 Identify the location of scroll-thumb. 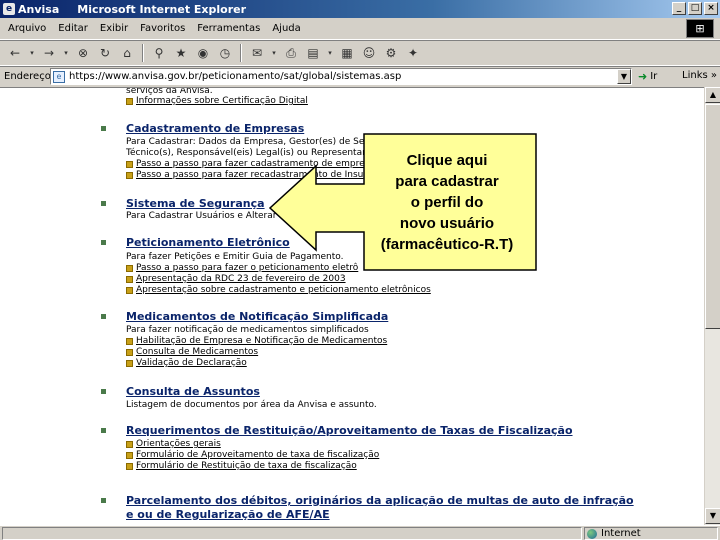
(712, 216).